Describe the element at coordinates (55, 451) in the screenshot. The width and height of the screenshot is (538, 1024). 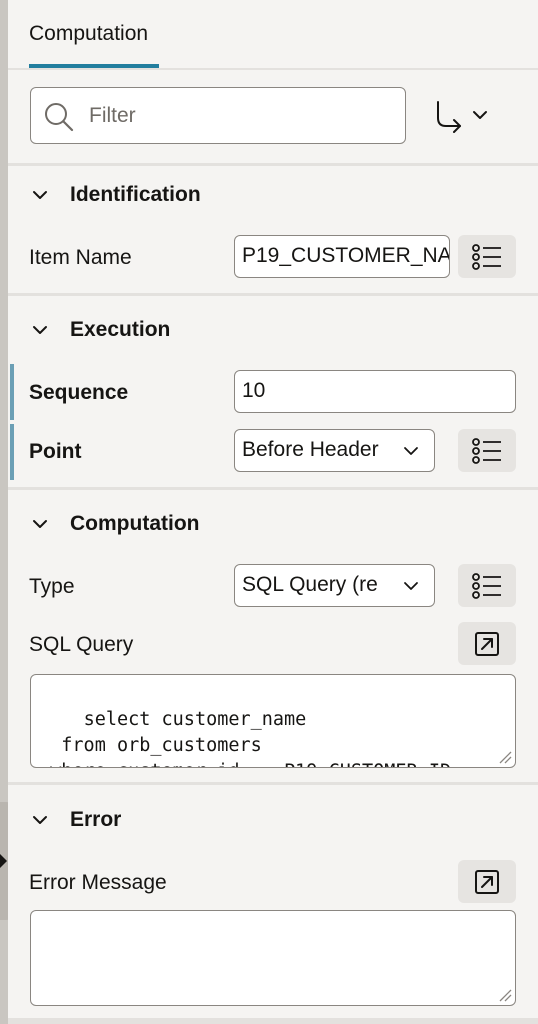
I see `point-label: Point` at that location.